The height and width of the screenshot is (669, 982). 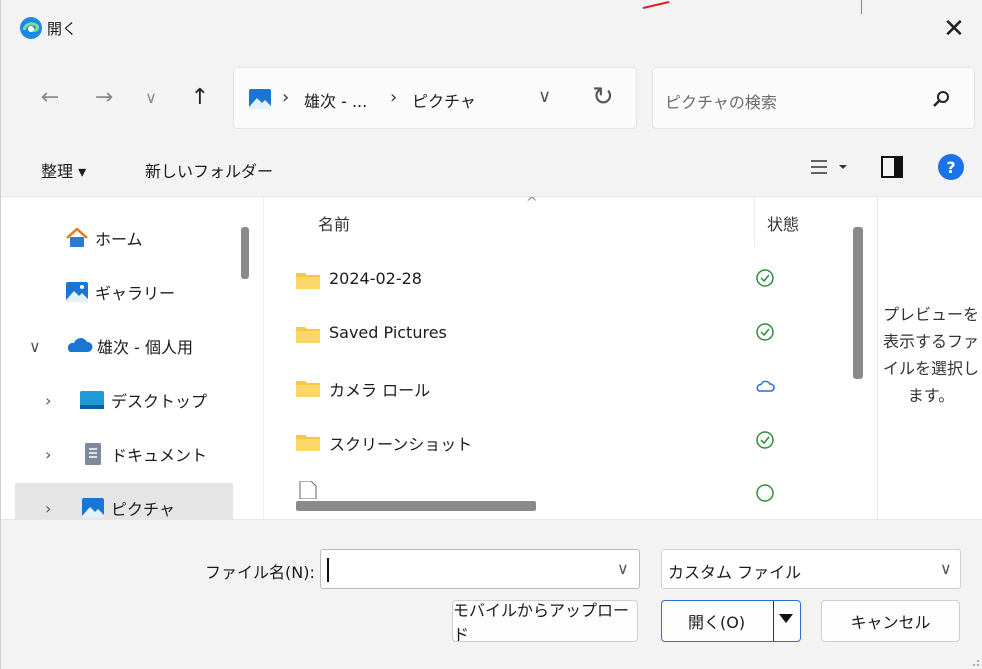 What do you see at coordinates (754, 222) in the screenshot?
I see `column-divider` at bounding box center [754, 222].